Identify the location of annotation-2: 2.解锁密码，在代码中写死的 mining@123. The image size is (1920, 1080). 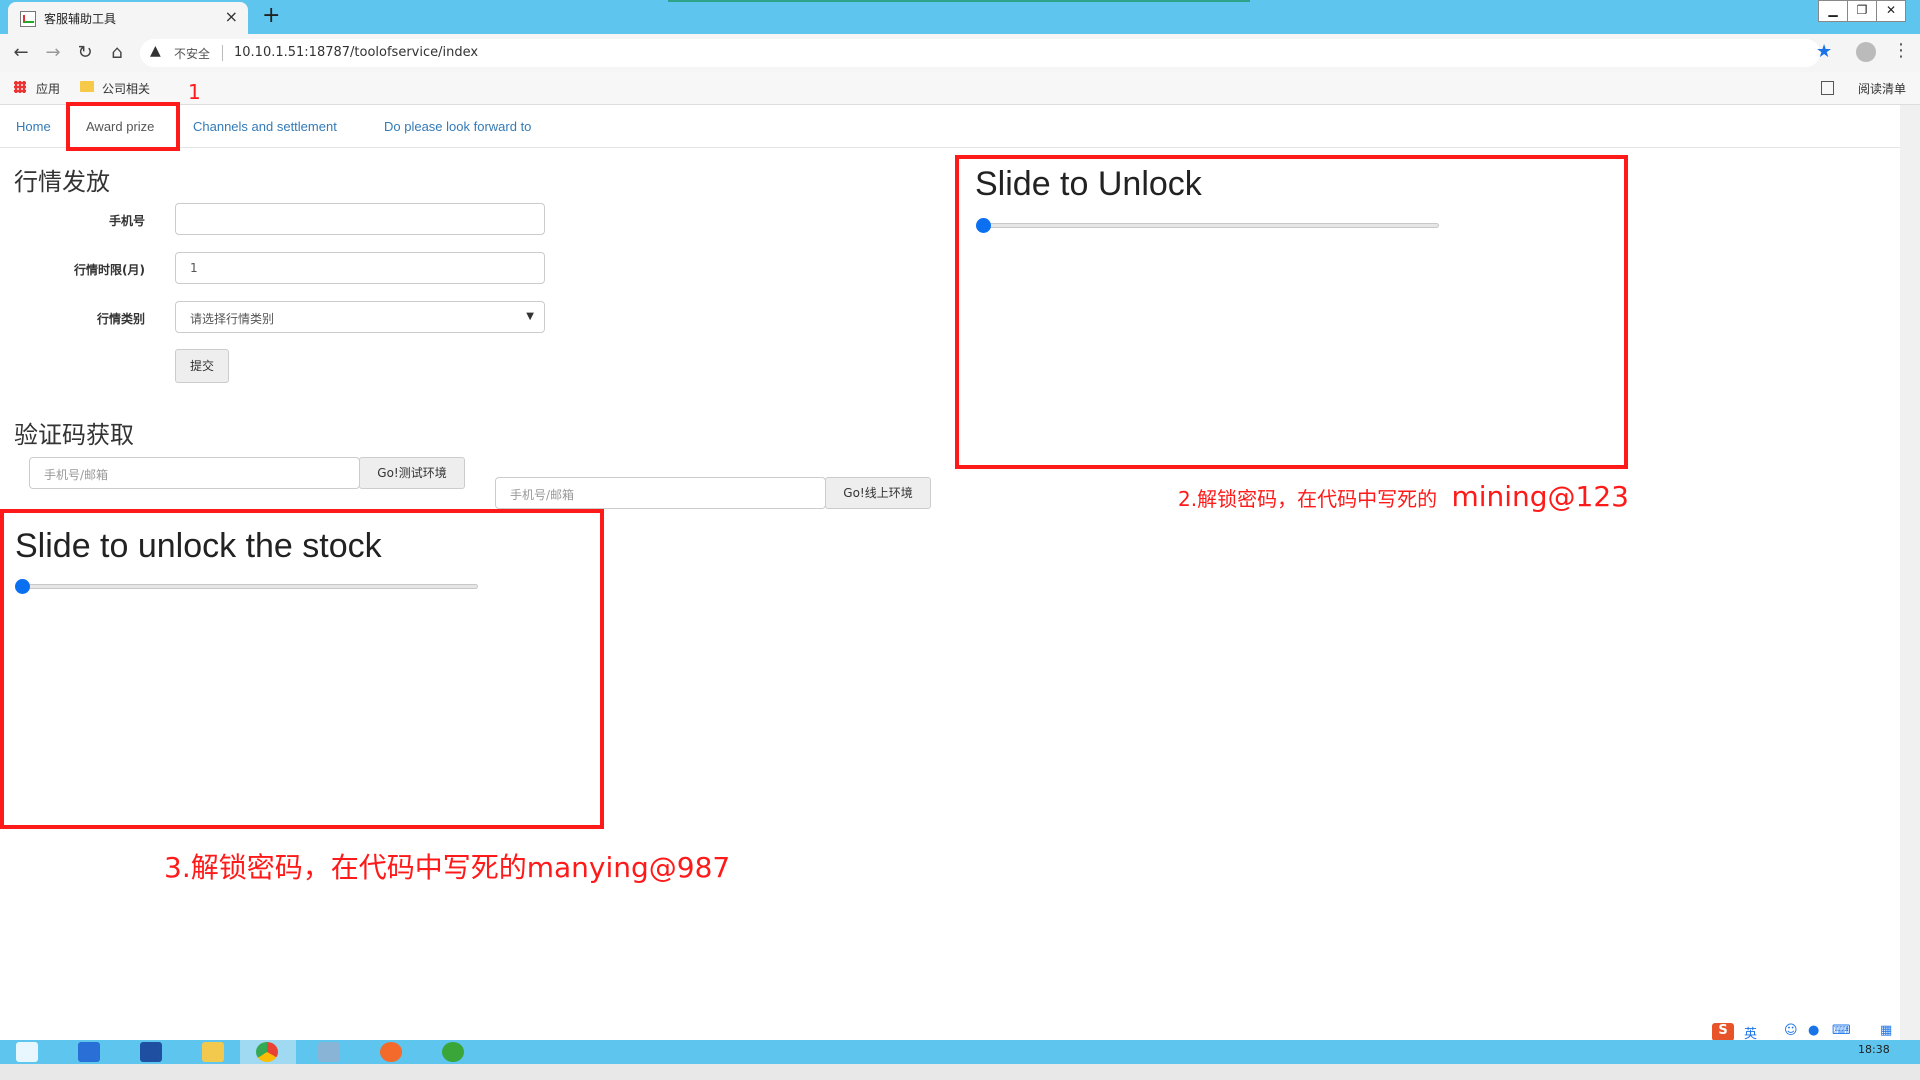
(1403, 496).